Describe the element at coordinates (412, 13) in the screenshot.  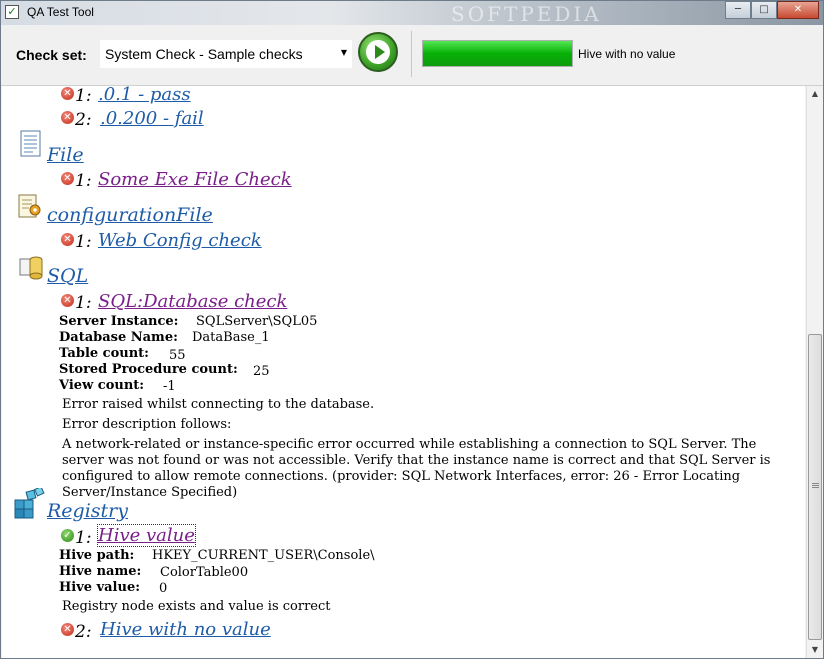
I see `title-bar: ✓ QA Test Tool SOFTPEDIA ─ □ ✕` at that location.